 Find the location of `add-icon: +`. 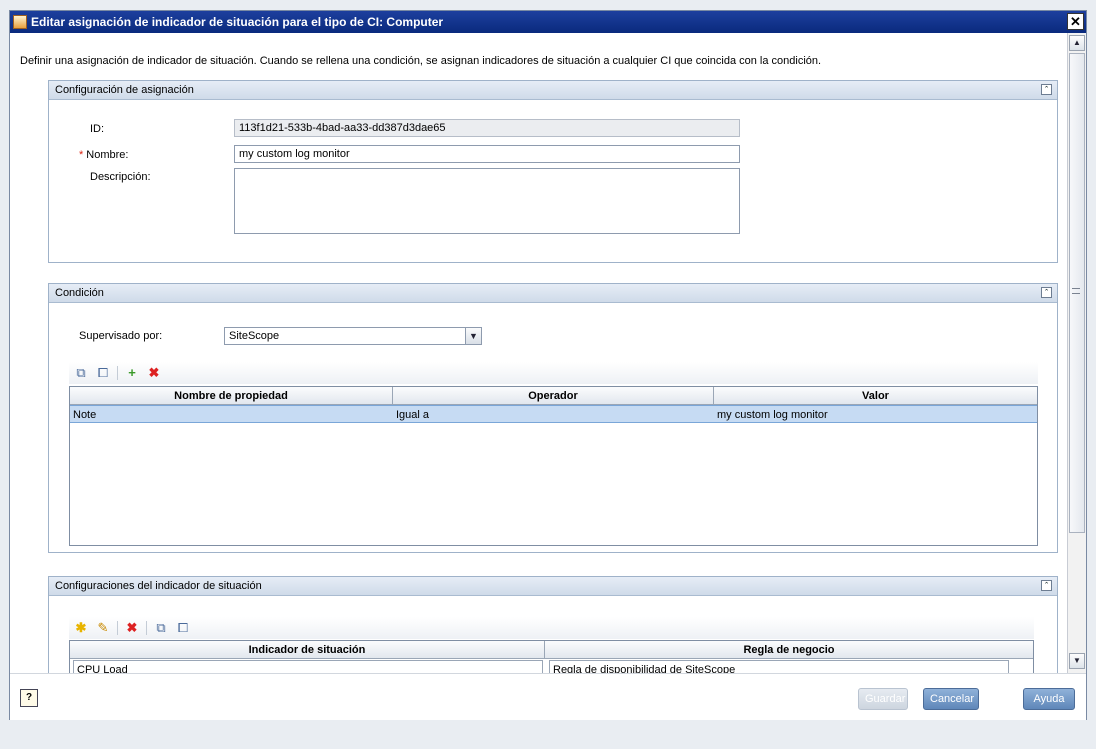

add-icon: + is located at coordinates (132, 373).